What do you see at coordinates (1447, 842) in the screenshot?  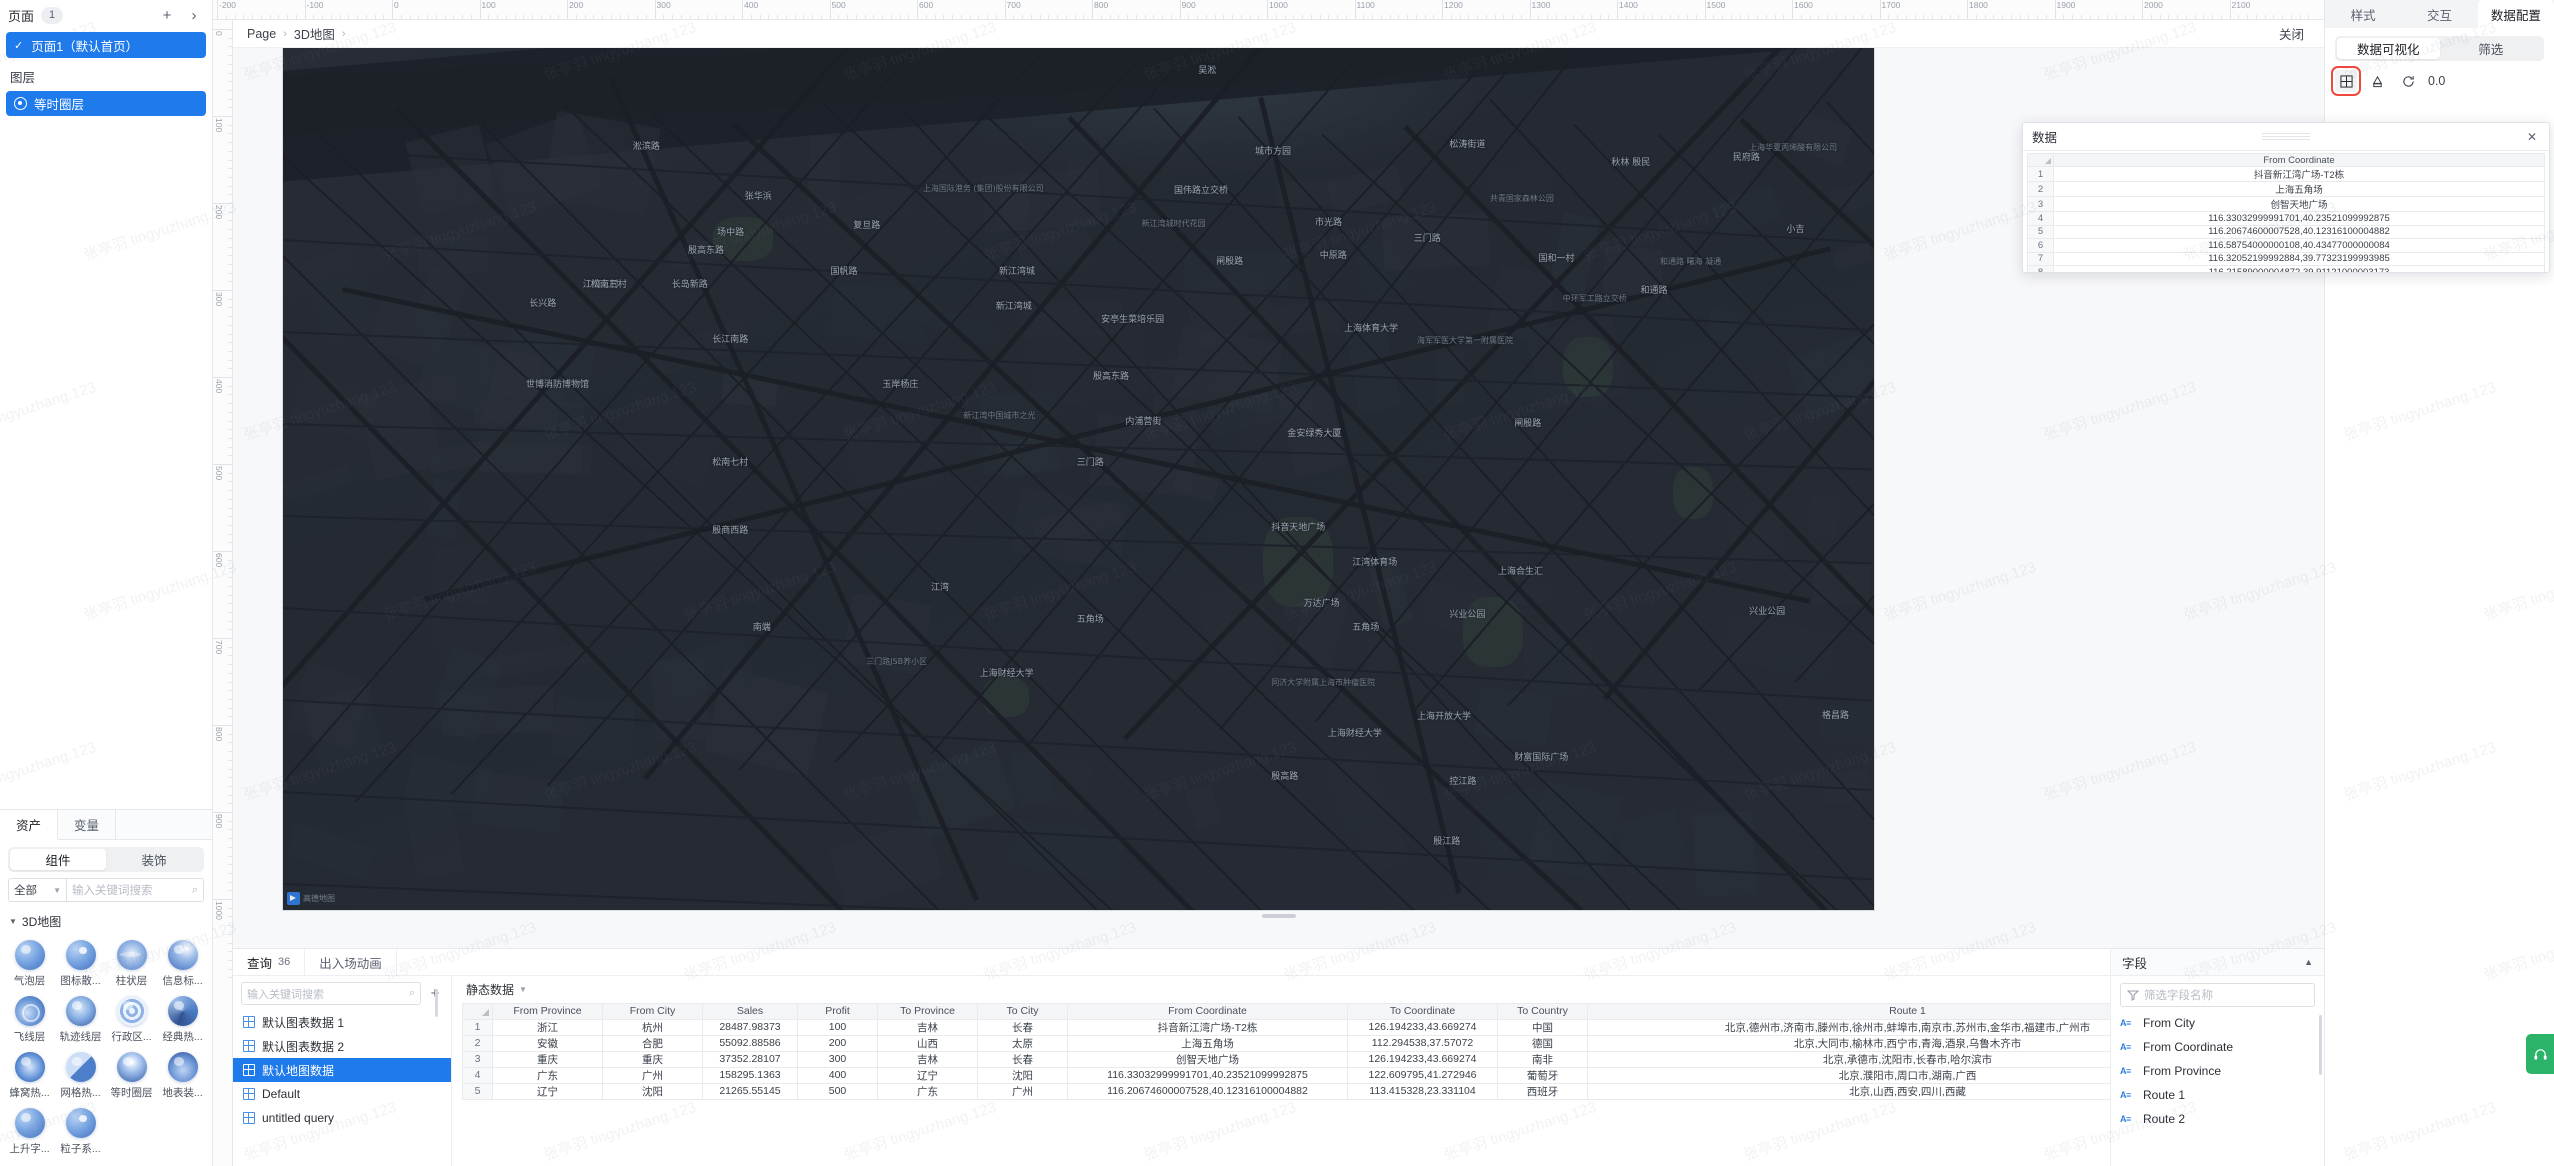 I see `map-label: 殷江路` at bounding box center [1447, 842].